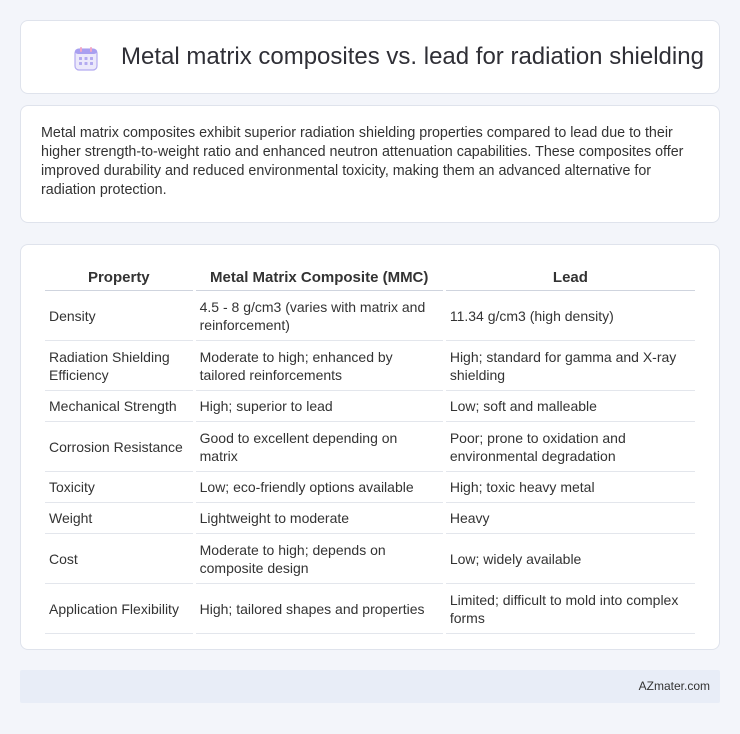  Describe the element at coordinates (570, 559) in the screenshot. I see `cell-lead: Low; widely available` at that location.